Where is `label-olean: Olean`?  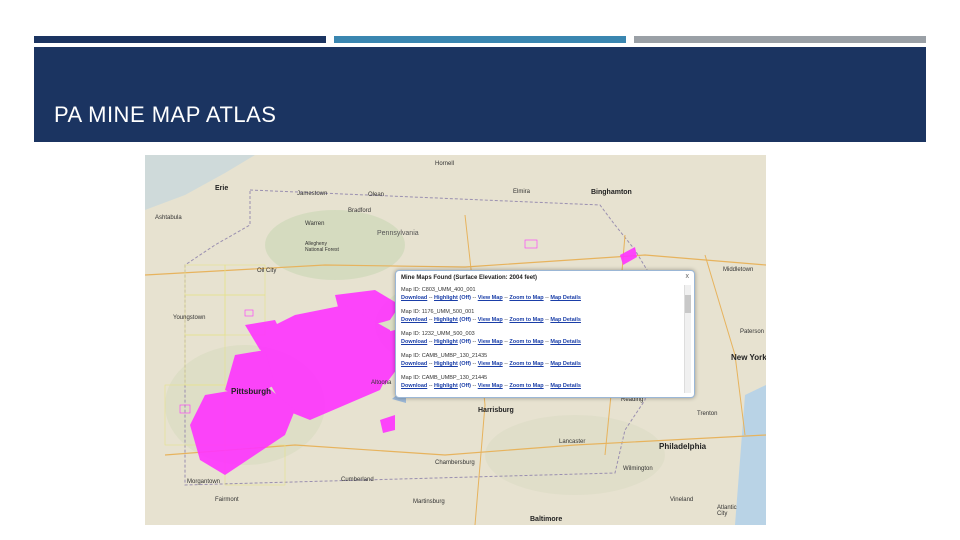 label-olean: Olean is located at coordinates (376, 195).